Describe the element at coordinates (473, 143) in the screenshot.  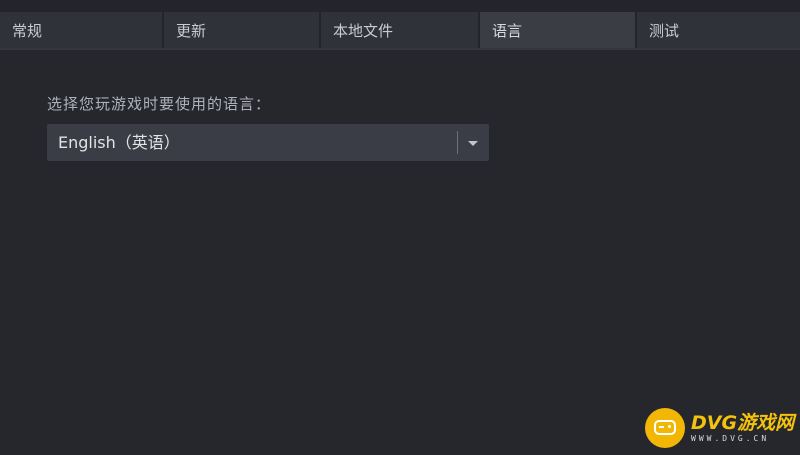
I see `chevron-down-icon` at that location.